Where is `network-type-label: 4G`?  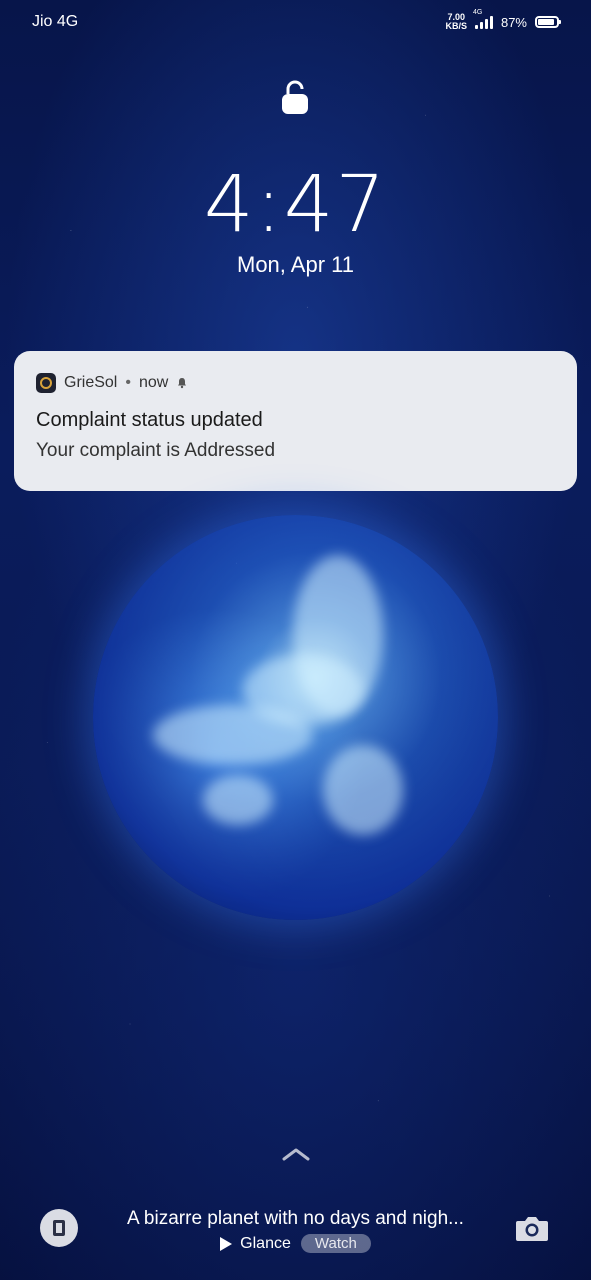 network-type-label: 4G is located at coordinates (477, 12).